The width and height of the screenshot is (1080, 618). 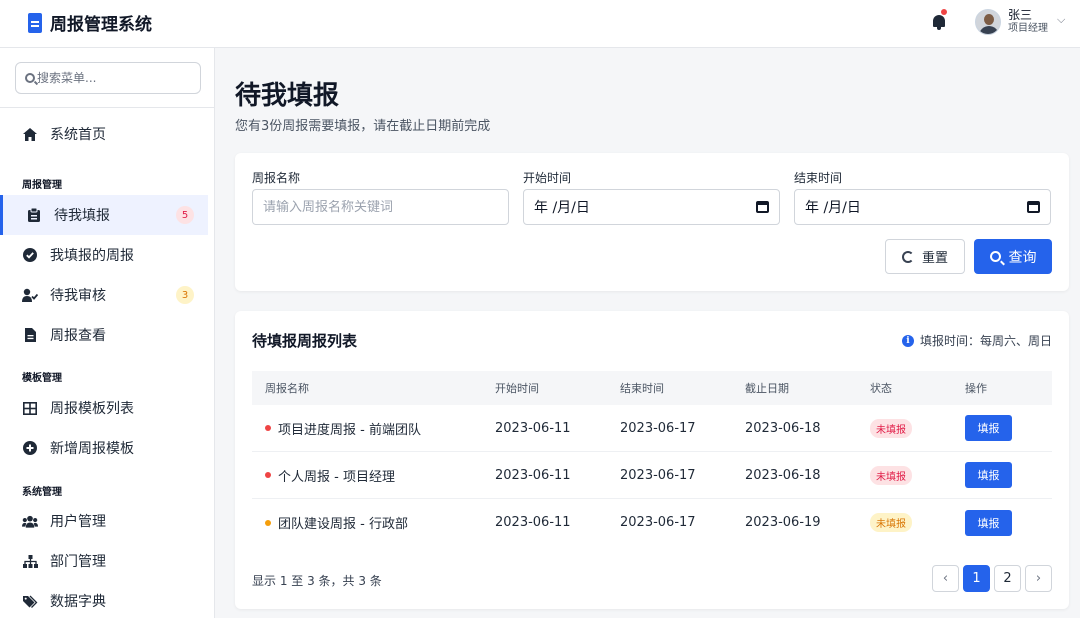 What do you see at coordinates (34, 215) in the screenshot?
I see `clipboard-icon` at bounding box center [34, 215].